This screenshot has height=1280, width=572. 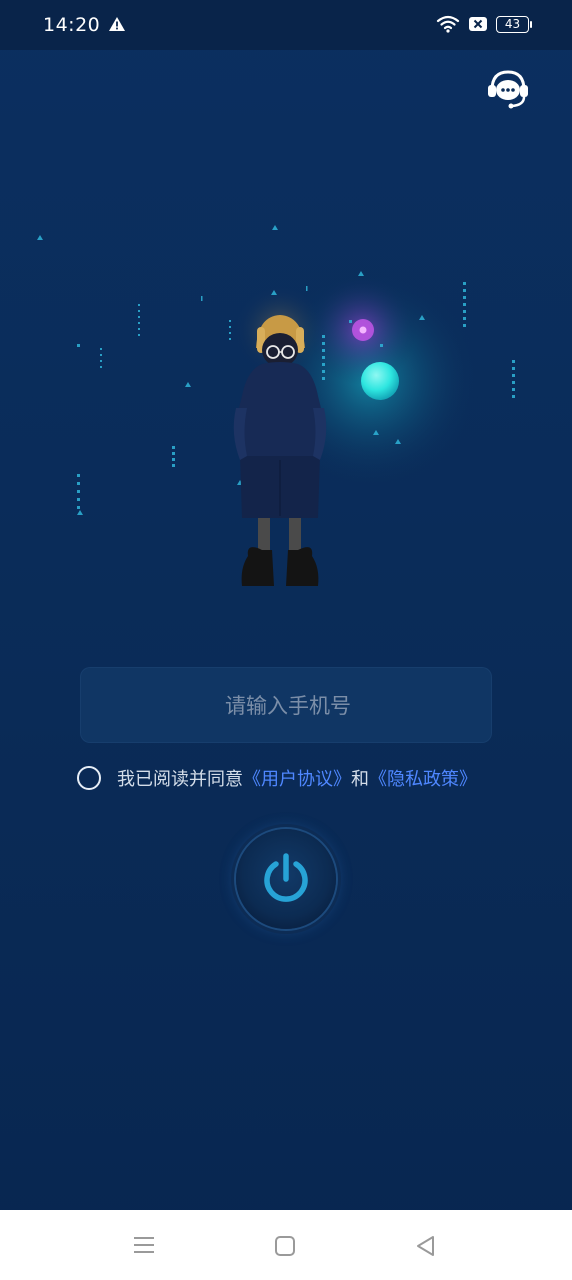 What do you see at coordinates (363, 330) in the screenshot?
I see `purple-orb` at bounding box center [363, 330].